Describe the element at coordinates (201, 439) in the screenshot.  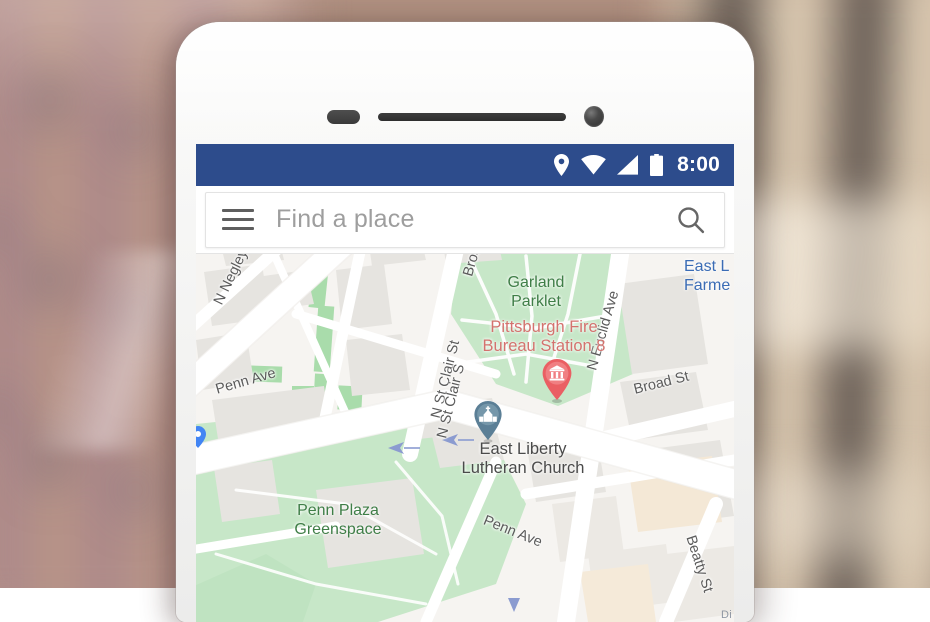
I see `edge-place-marker` at that location.